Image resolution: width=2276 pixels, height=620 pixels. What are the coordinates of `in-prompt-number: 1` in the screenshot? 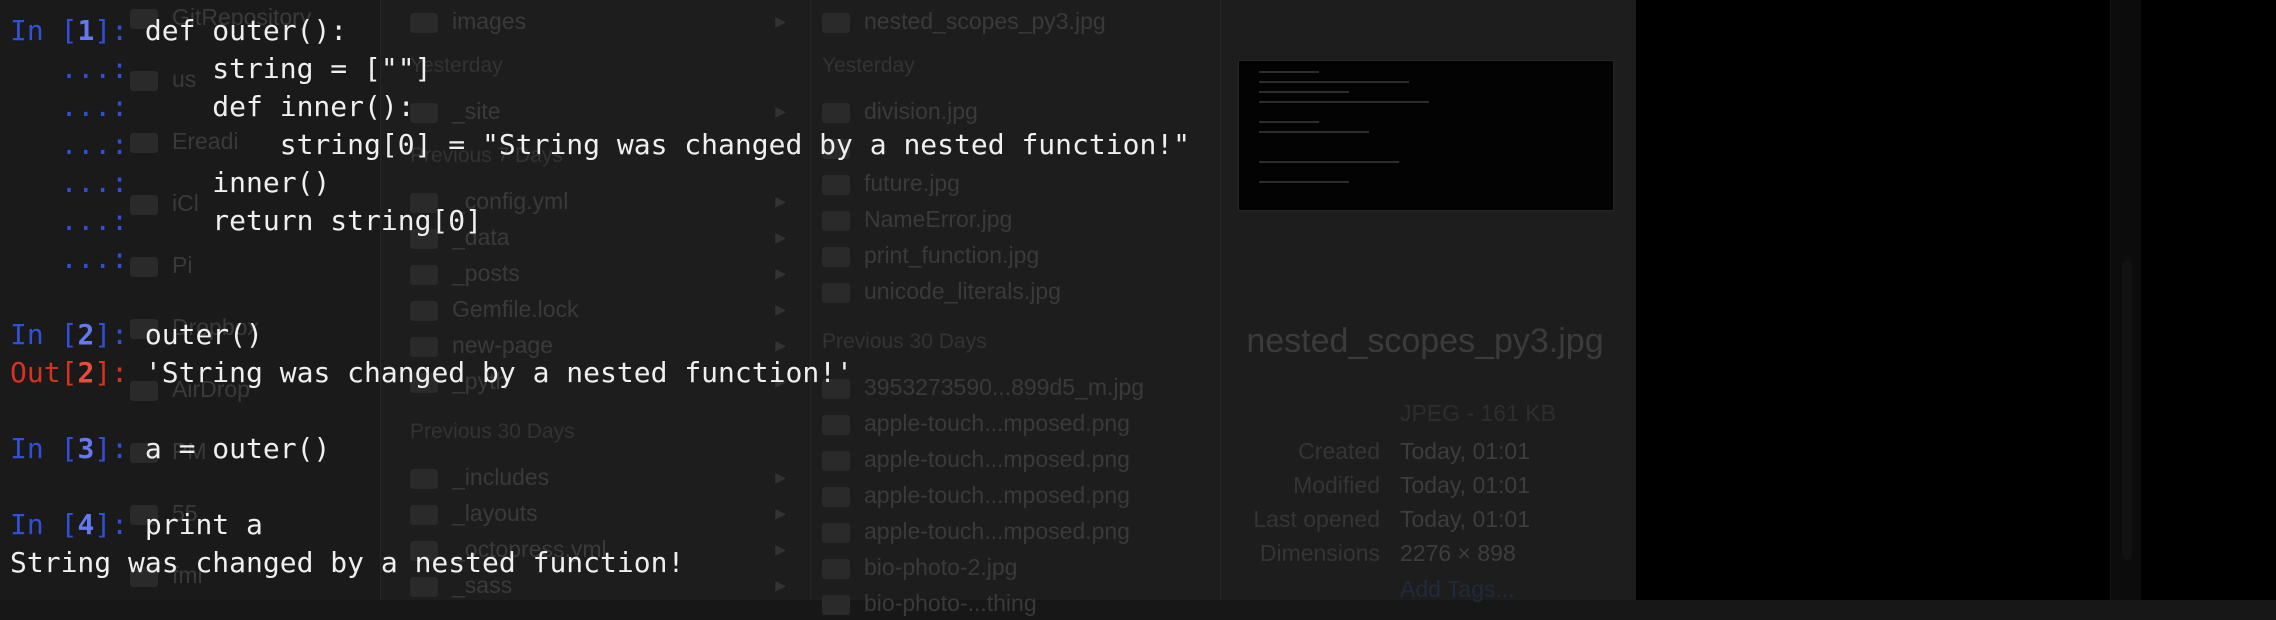 It's located at (86, 30).